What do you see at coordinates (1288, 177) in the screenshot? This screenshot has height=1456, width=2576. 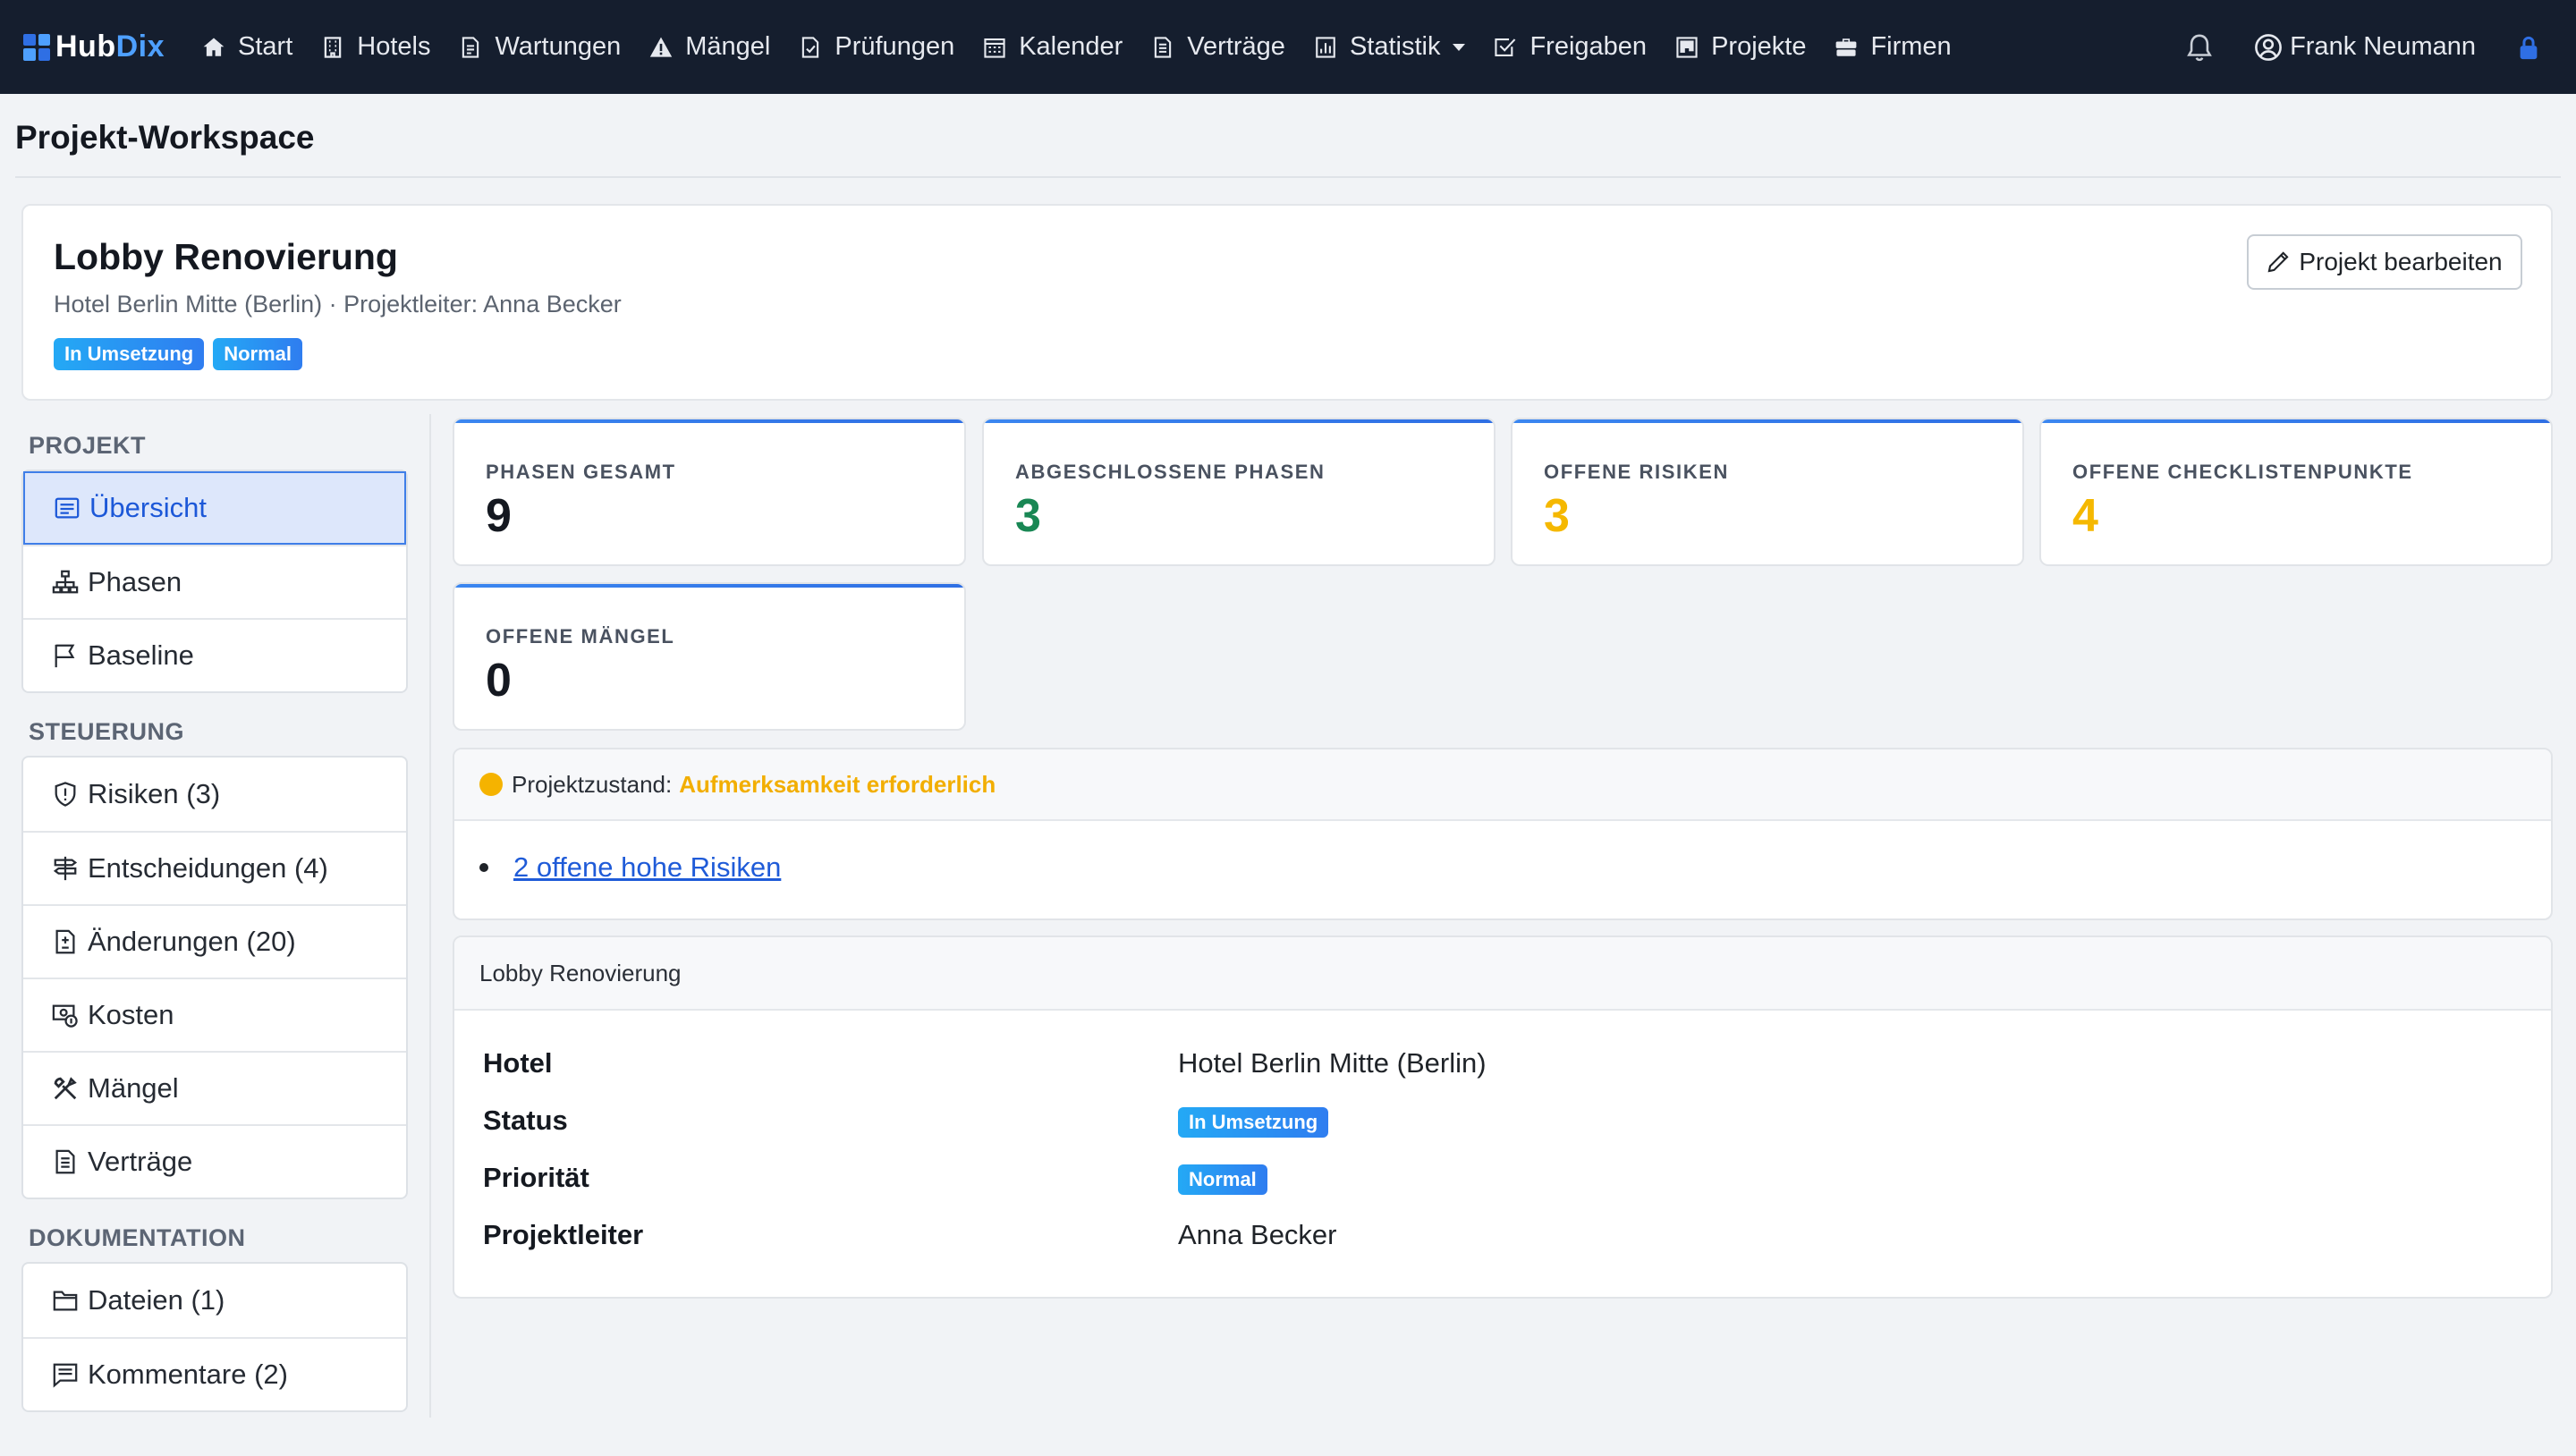 I see `page-divider` at bounding box center [1288, 177].